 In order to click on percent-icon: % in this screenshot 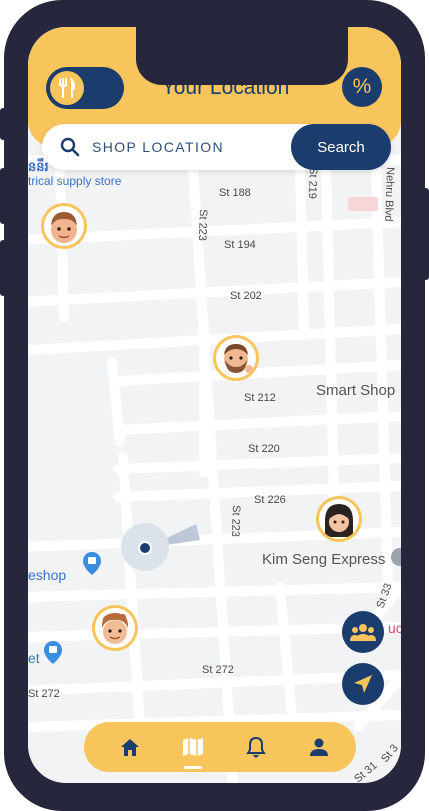, I will do `click(362, 86)`.